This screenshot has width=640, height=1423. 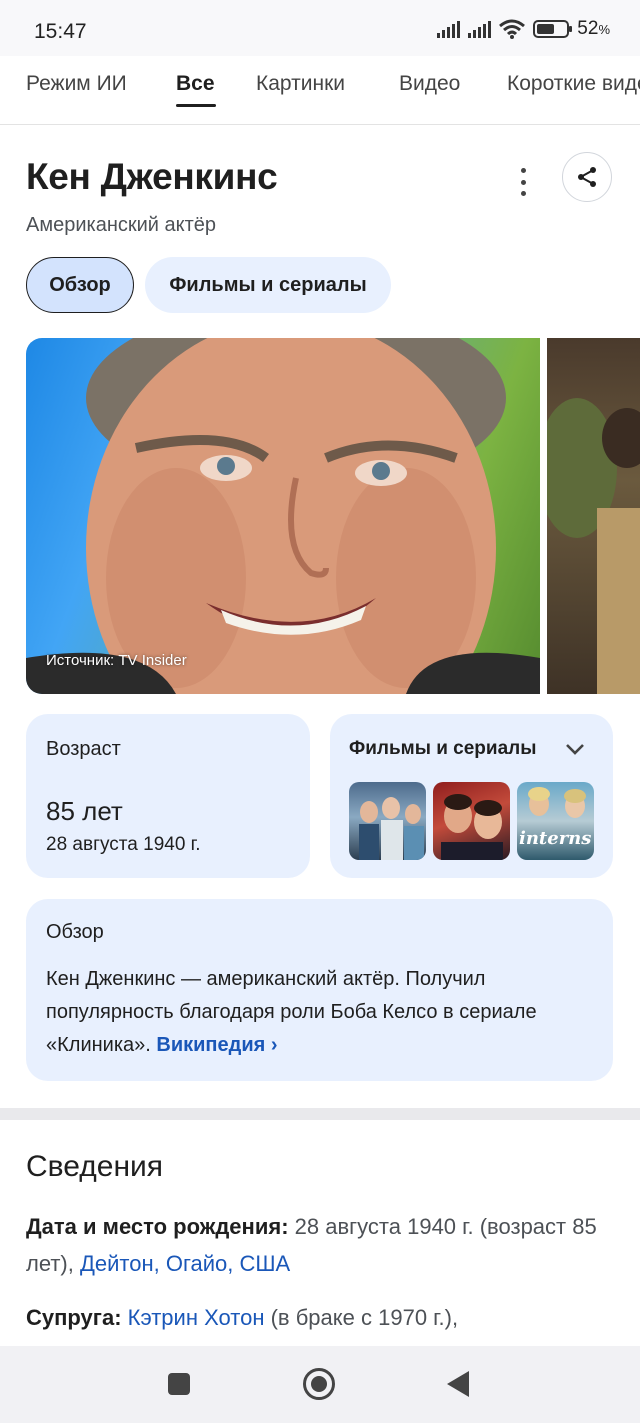 I want to click on thumbnail-caption: interns, so click(x=555, y=838).